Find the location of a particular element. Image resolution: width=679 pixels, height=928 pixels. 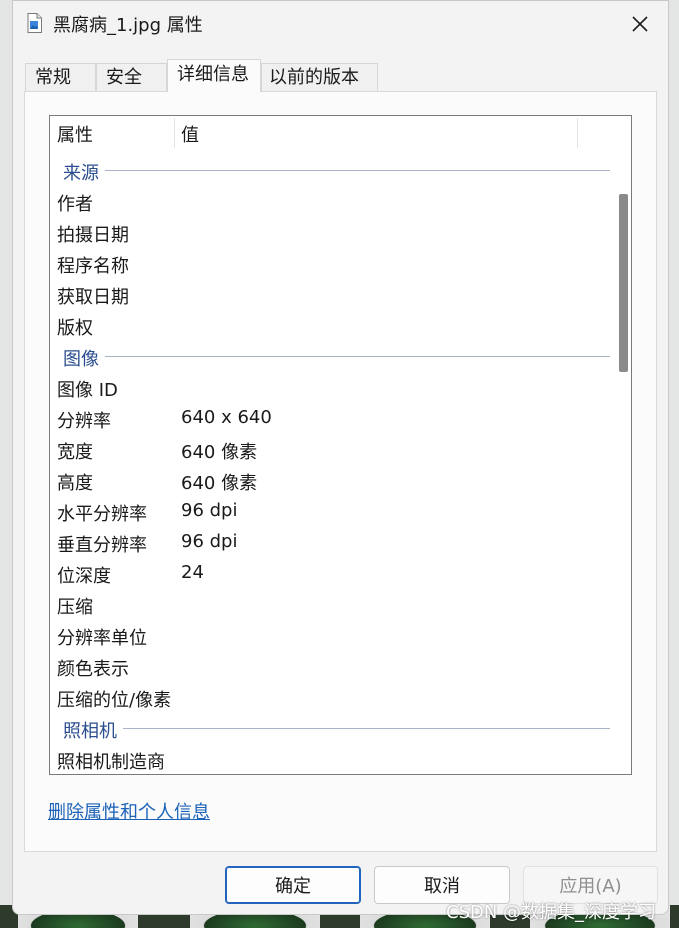

property-name: 照相机制造商 is located at coordinates (111, 762).